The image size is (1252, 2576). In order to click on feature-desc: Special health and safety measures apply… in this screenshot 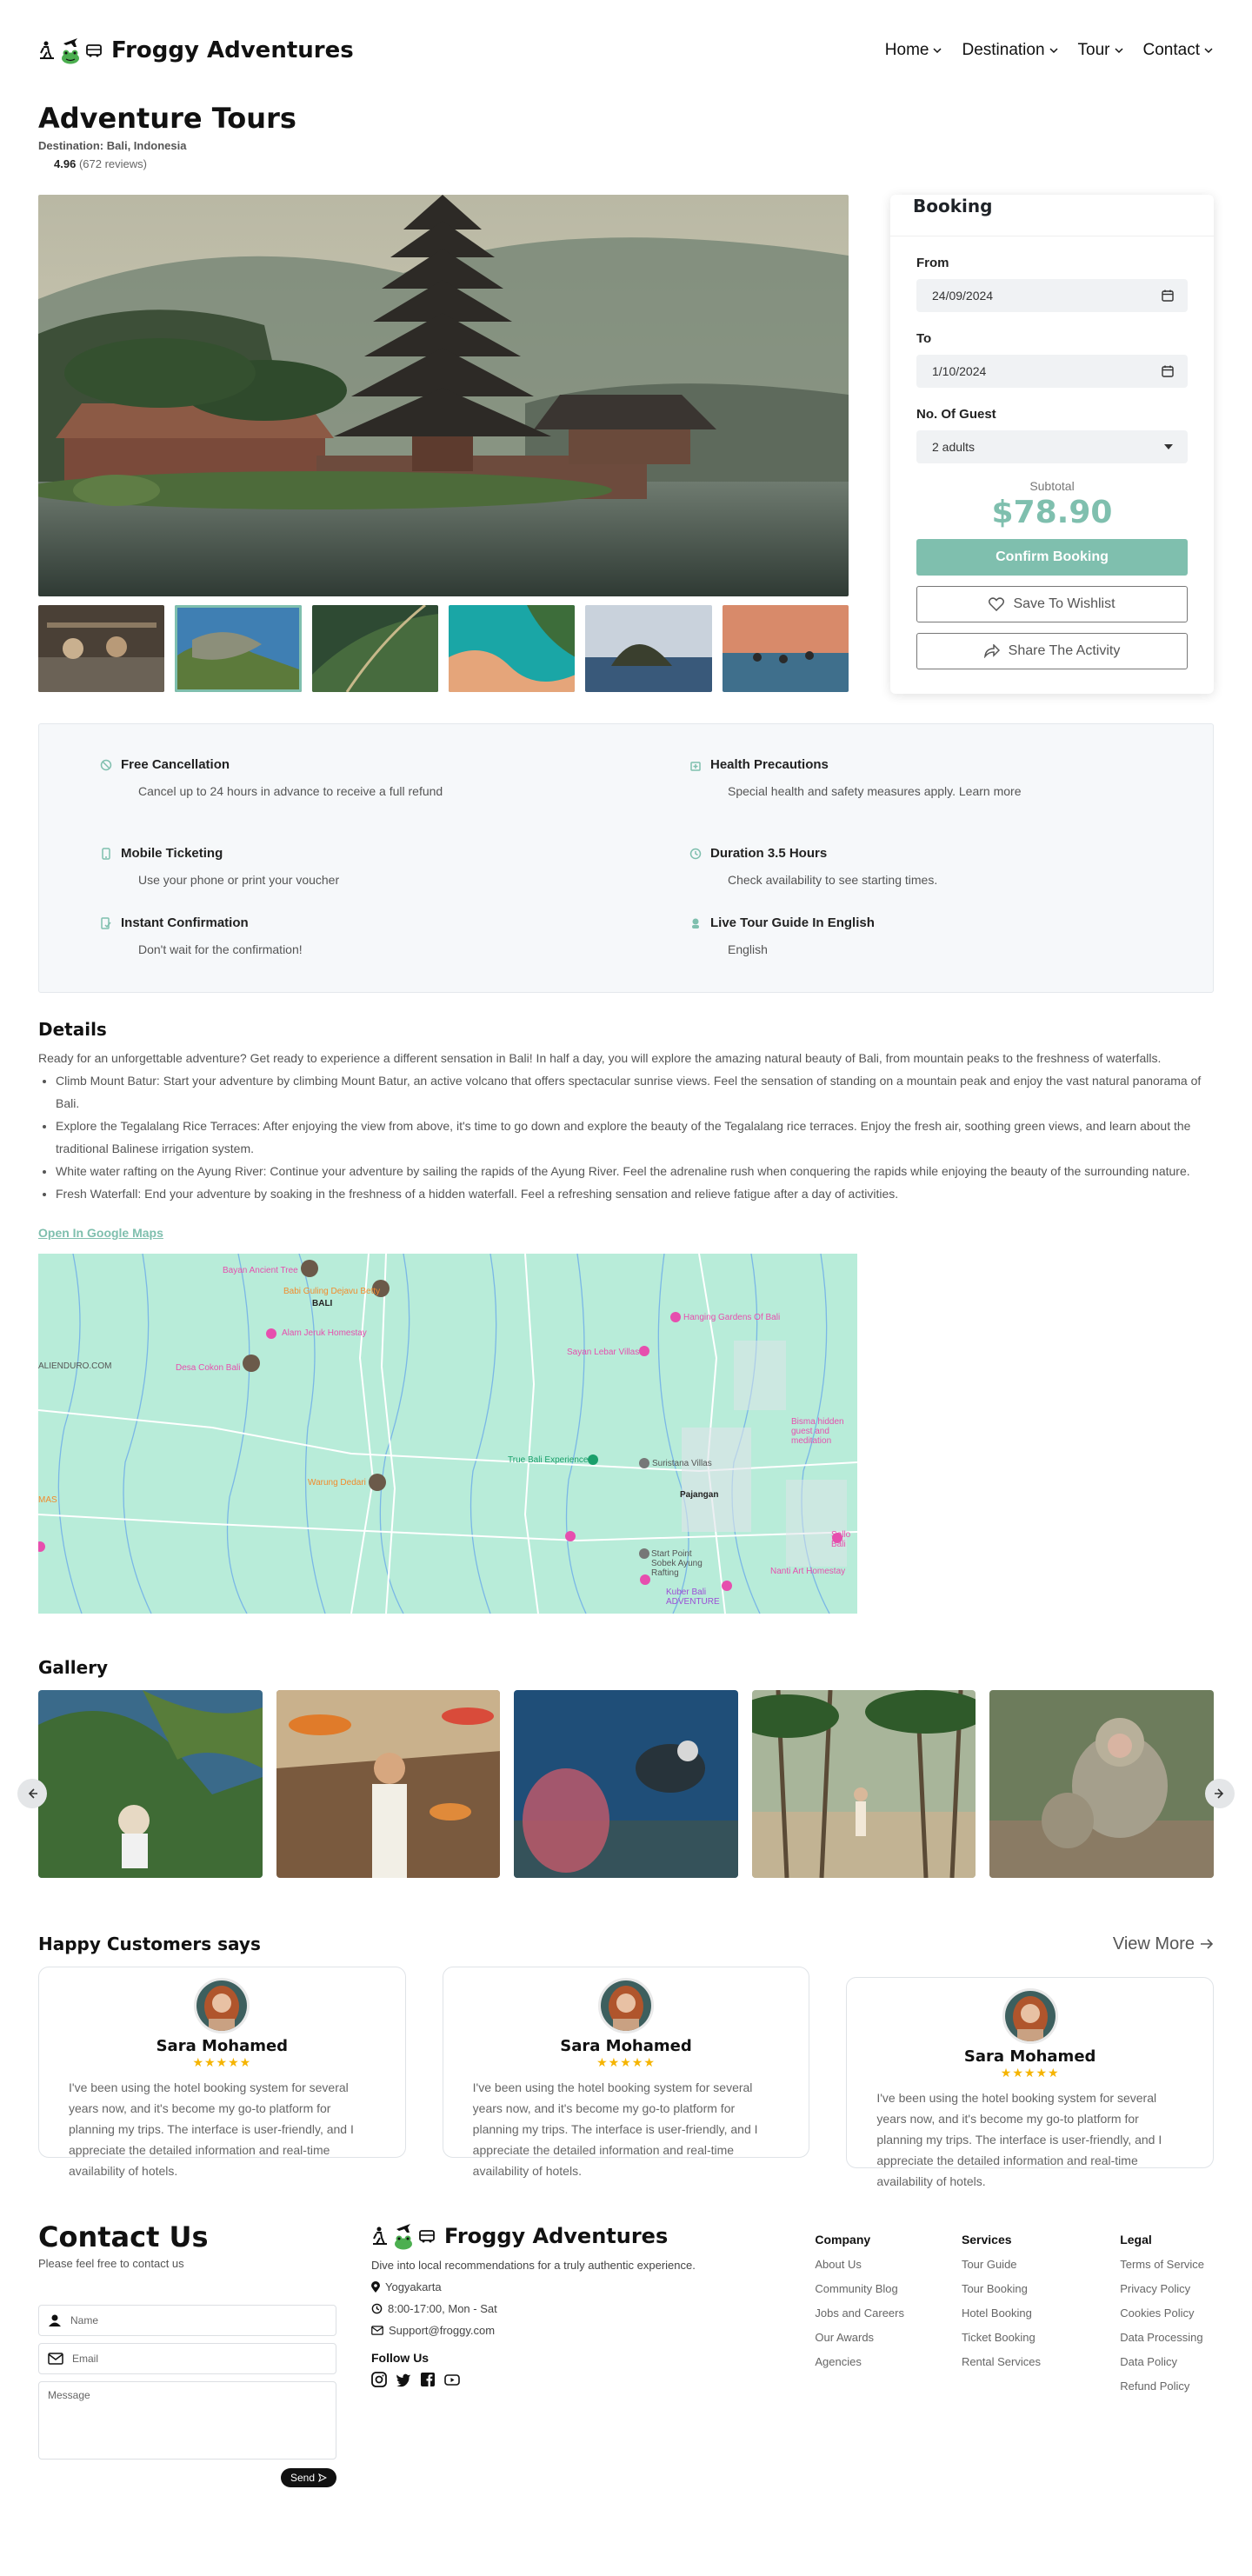, I will do `click(952, 791)`.